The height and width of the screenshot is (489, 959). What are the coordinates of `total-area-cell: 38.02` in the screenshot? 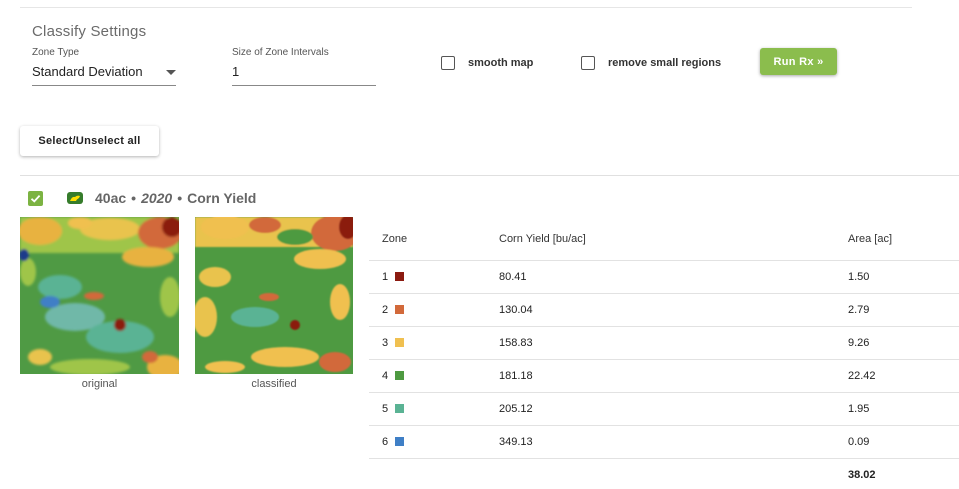 It's located at (903, 473).